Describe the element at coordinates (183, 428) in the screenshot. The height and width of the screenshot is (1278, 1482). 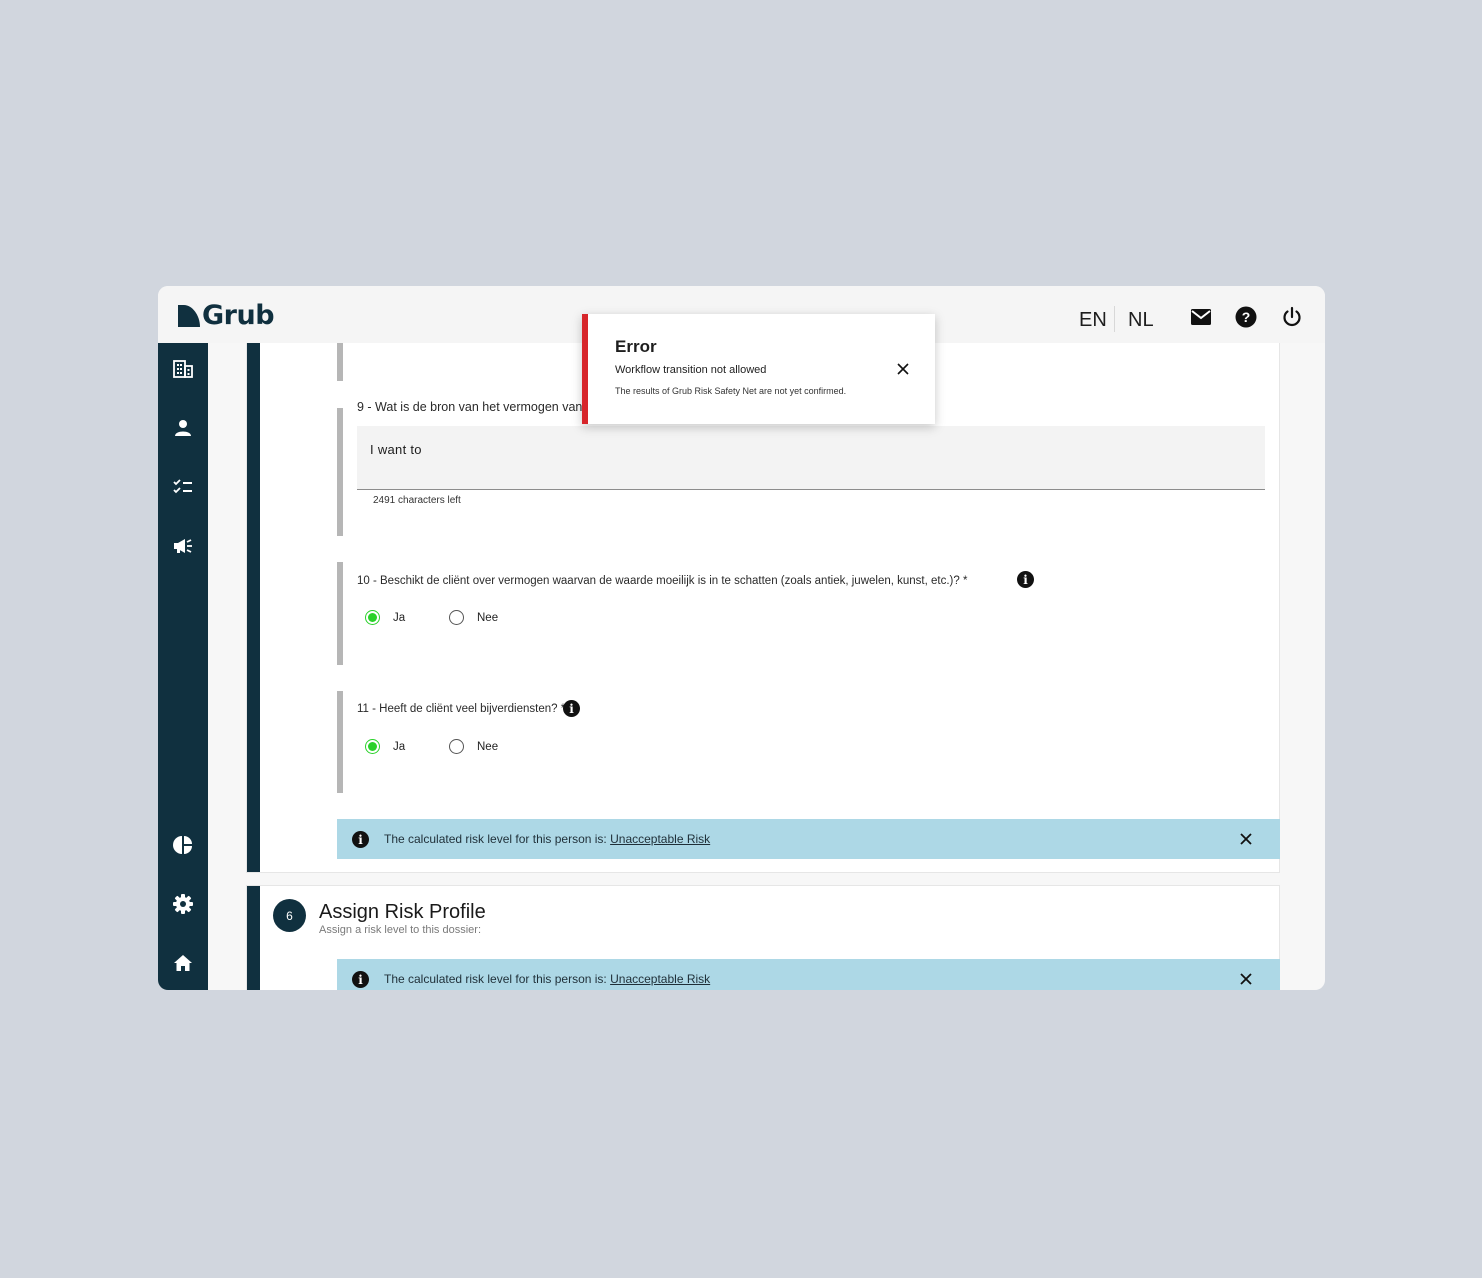
I see `person-icon` at that location.